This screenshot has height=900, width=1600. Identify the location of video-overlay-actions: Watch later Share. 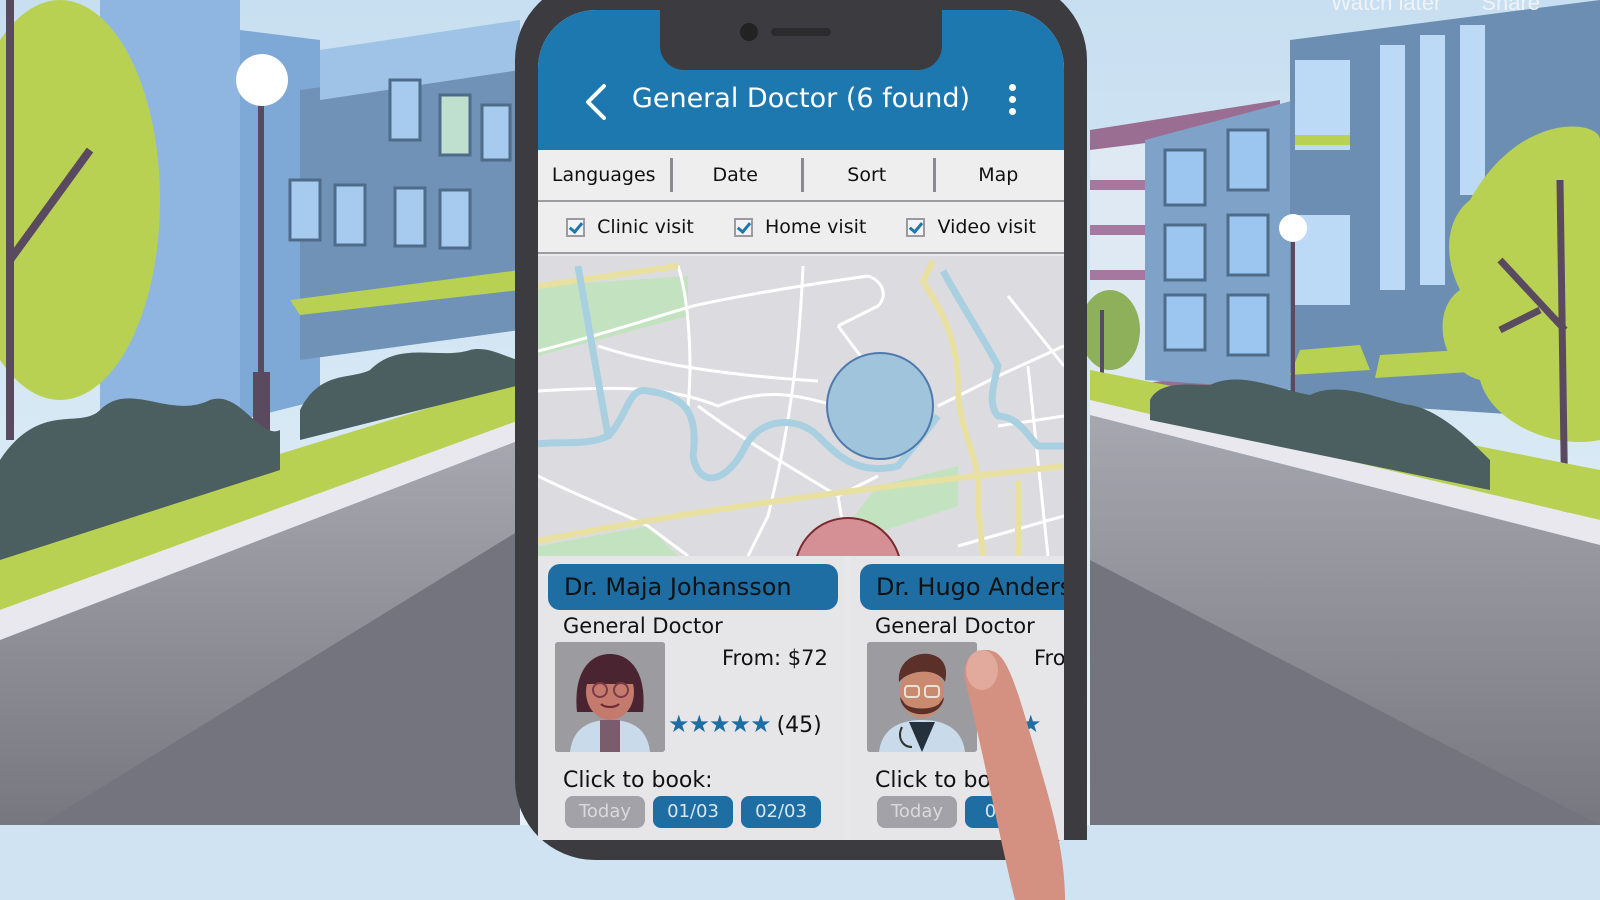
(1435, 8).